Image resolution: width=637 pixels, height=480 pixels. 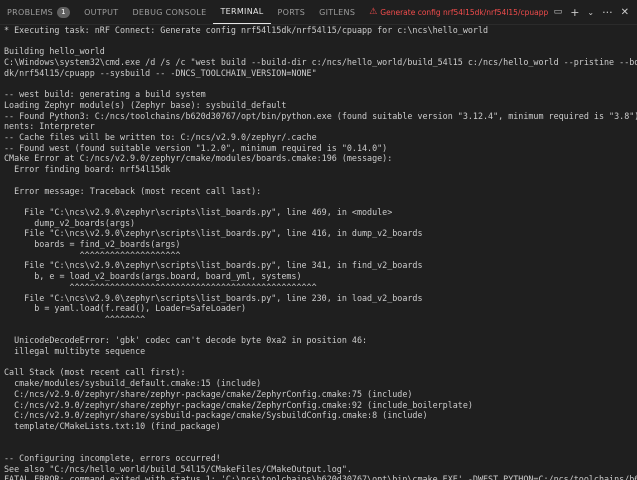 I want to click on chevron-down-icon: ⌄, so click(x=590, y=12).